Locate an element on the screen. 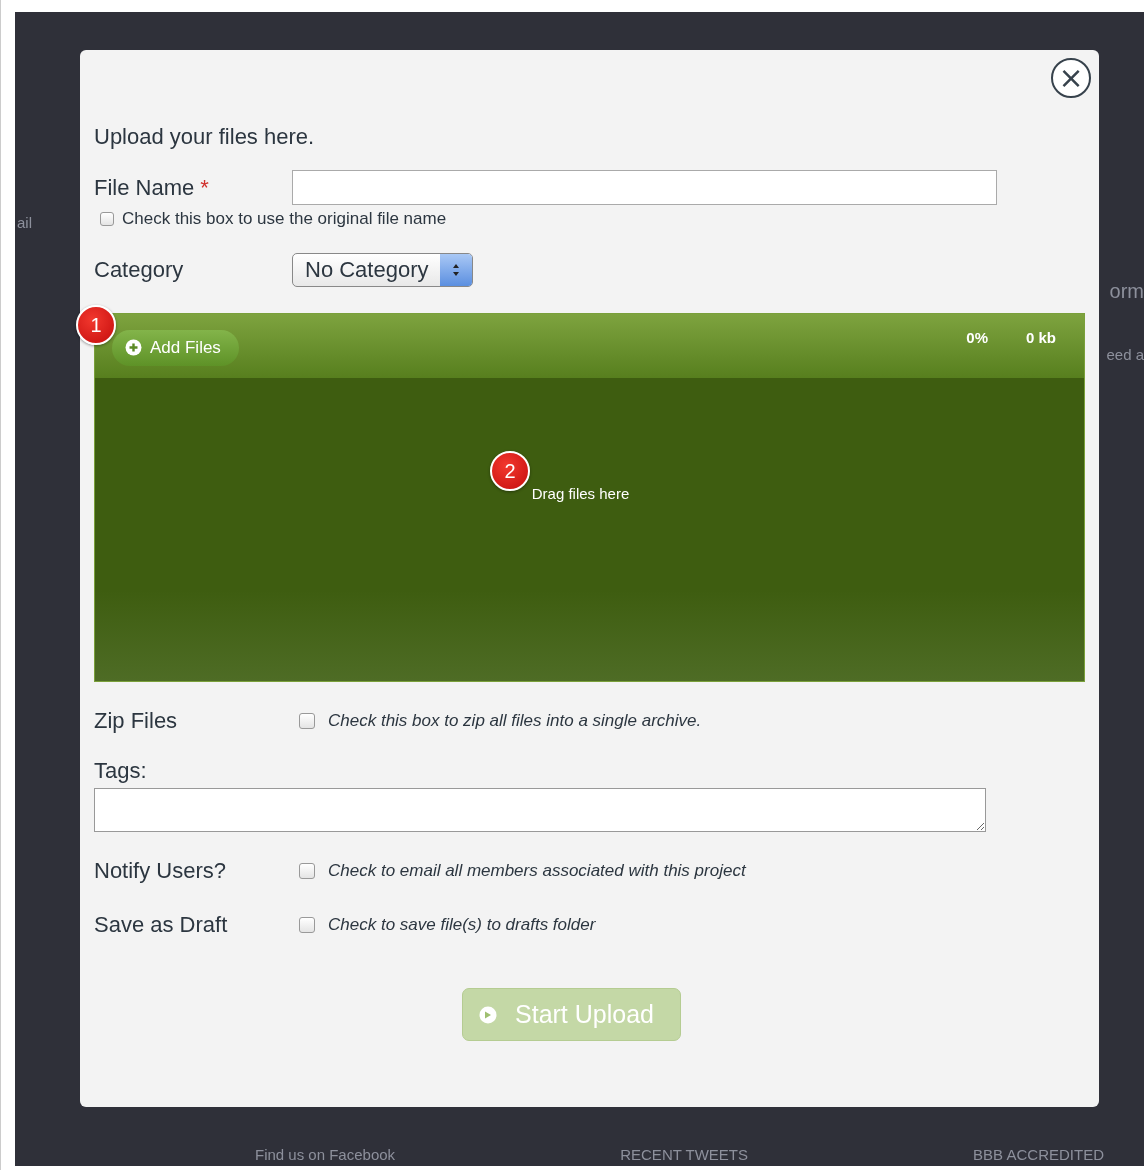 The width and height of the screenshot is (1144, 1170). play-icon is located at coordinates (488, 1014).